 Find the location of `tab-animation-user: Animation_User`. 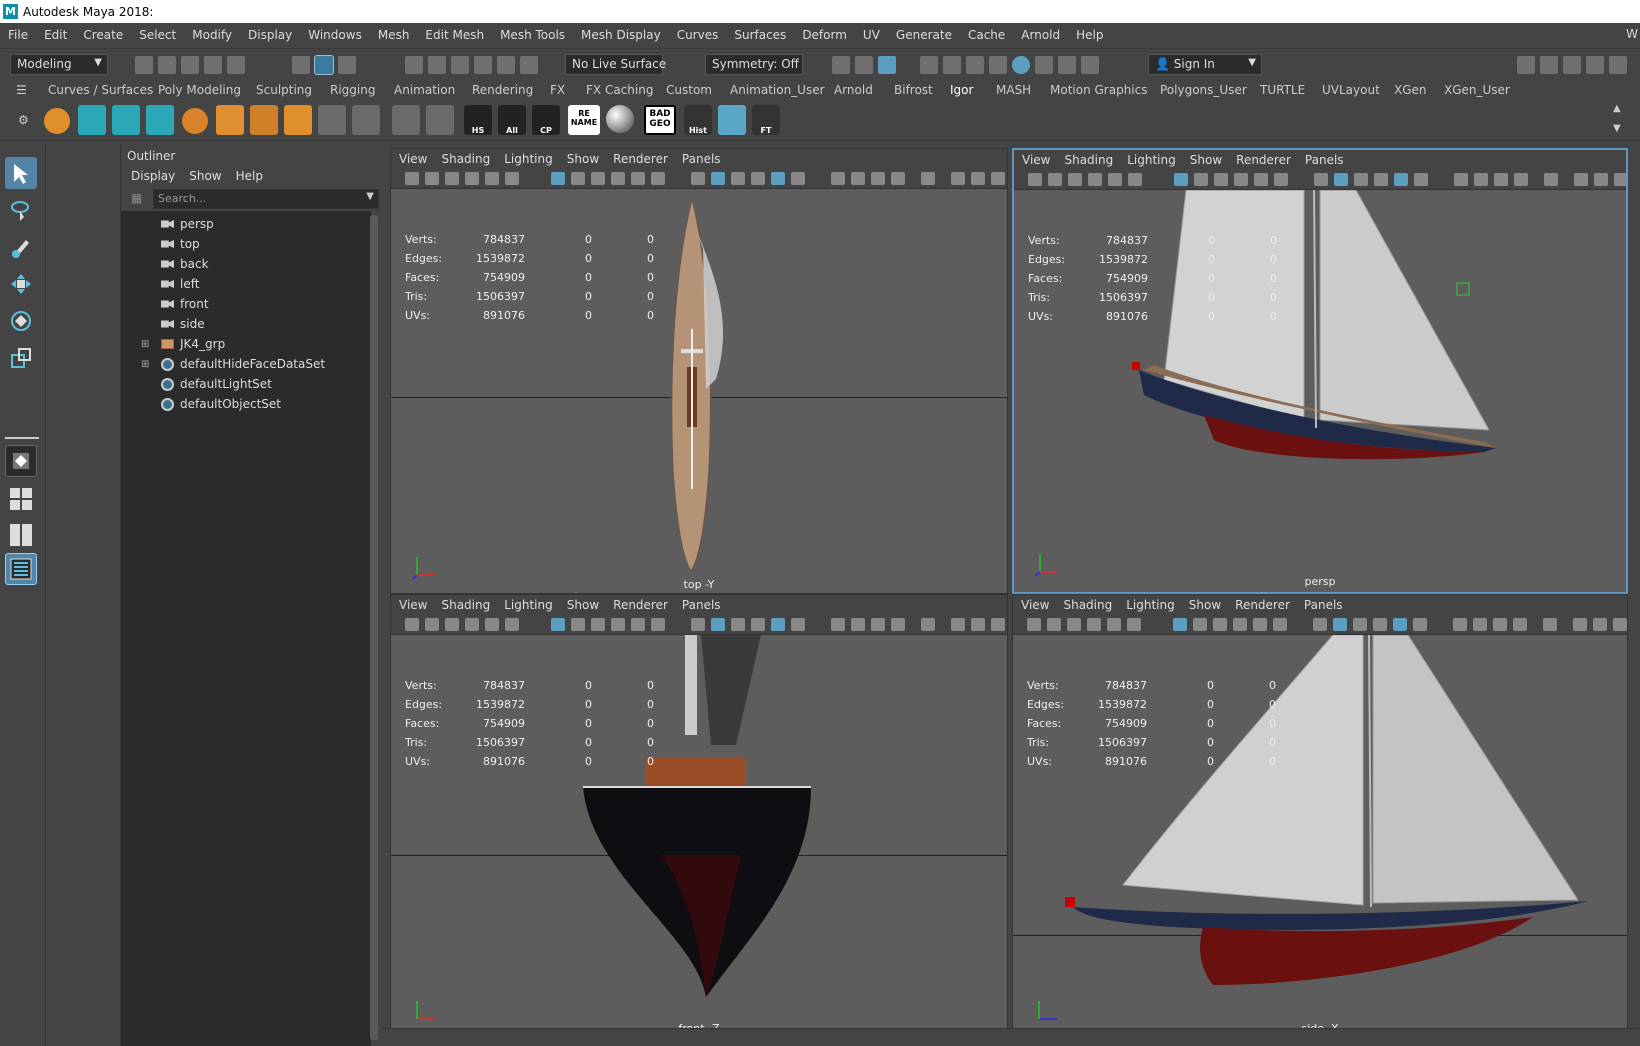

tab-animation-user: Animation_User is located at coordinates (777, 90).